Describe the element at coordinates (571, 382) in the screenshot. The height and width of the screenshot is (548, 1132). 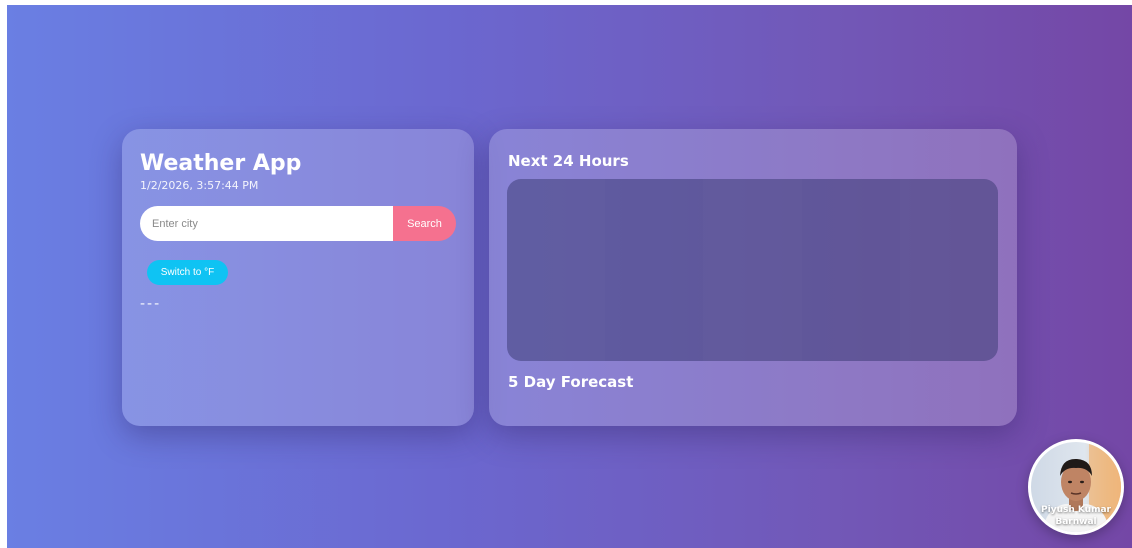
I see `daily-forecast-title: 5 Day Forecast` at that location.